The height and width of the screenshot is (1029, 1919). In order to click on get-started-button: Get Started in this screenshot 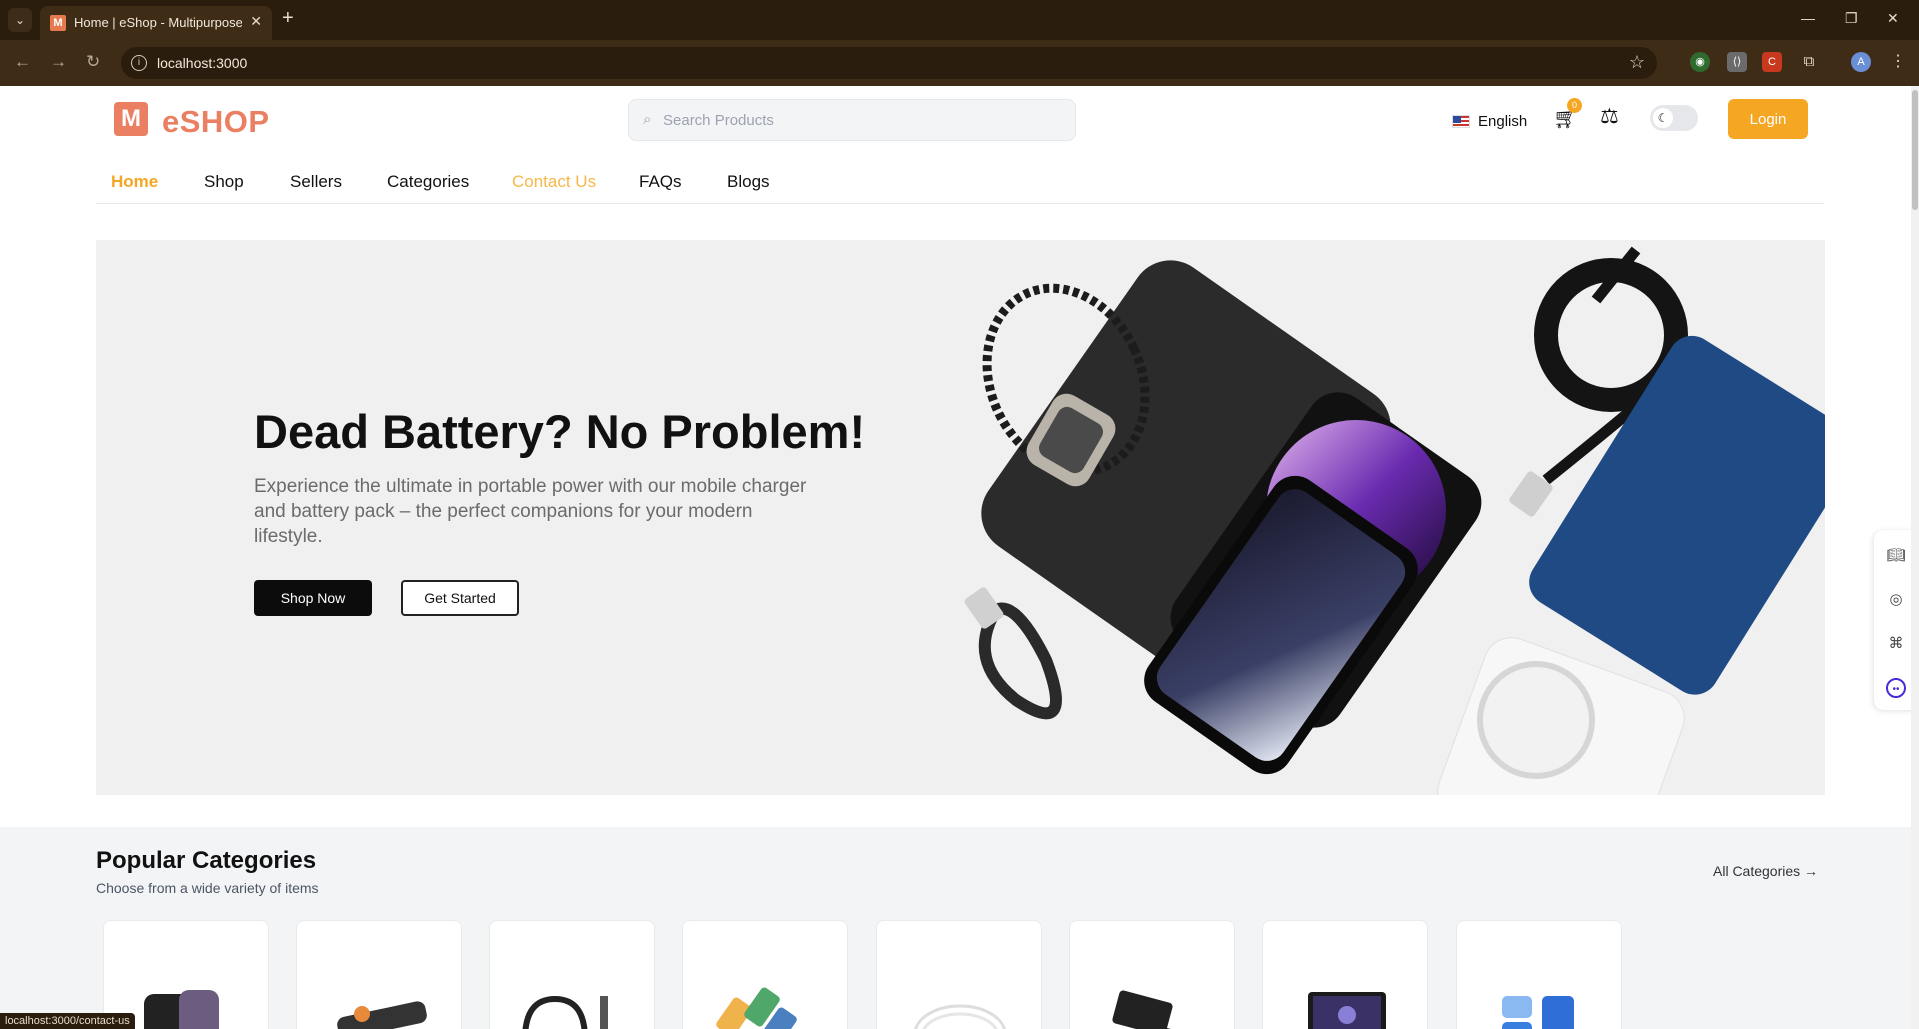, I will do `click(460, 598)`.